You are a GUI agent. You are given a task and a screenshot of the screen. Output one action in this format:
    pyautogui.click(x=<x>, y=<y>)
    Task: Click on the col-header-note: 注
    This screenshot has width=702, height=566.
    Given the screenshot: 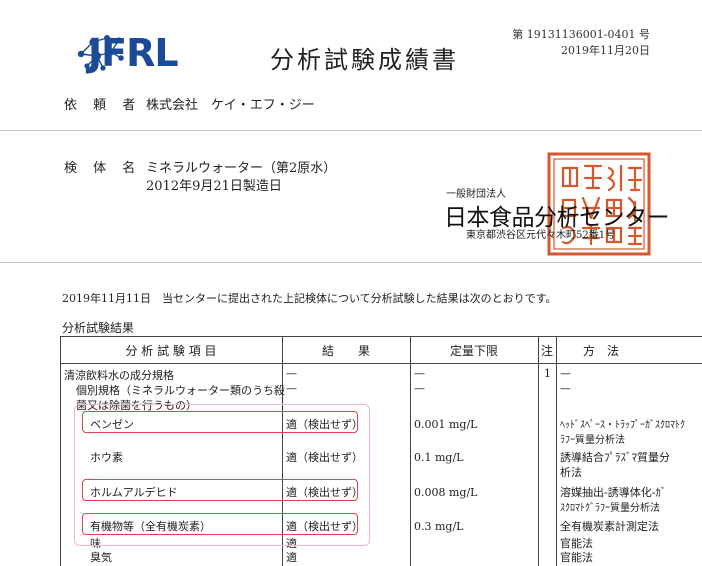 What is the action you would take?
    pyautogui.click(x=546, y=351)
    